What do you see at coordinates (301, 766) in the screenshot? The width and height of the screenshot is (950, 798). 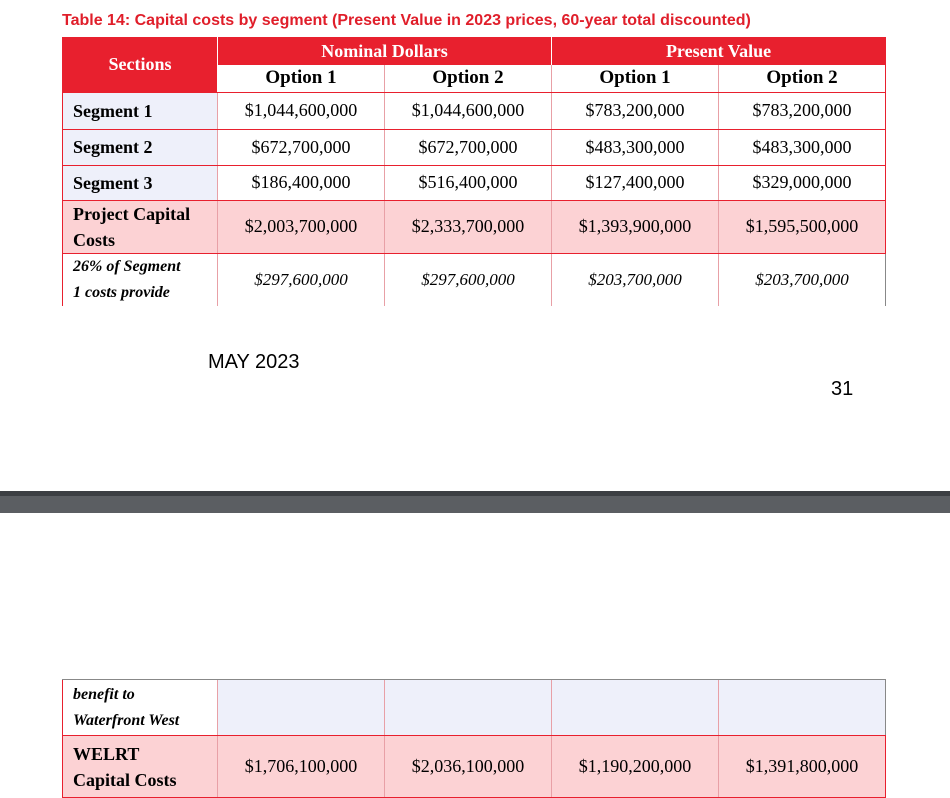 I see `table-cell: $1,706,100,000` at bounding box center [301, 766].